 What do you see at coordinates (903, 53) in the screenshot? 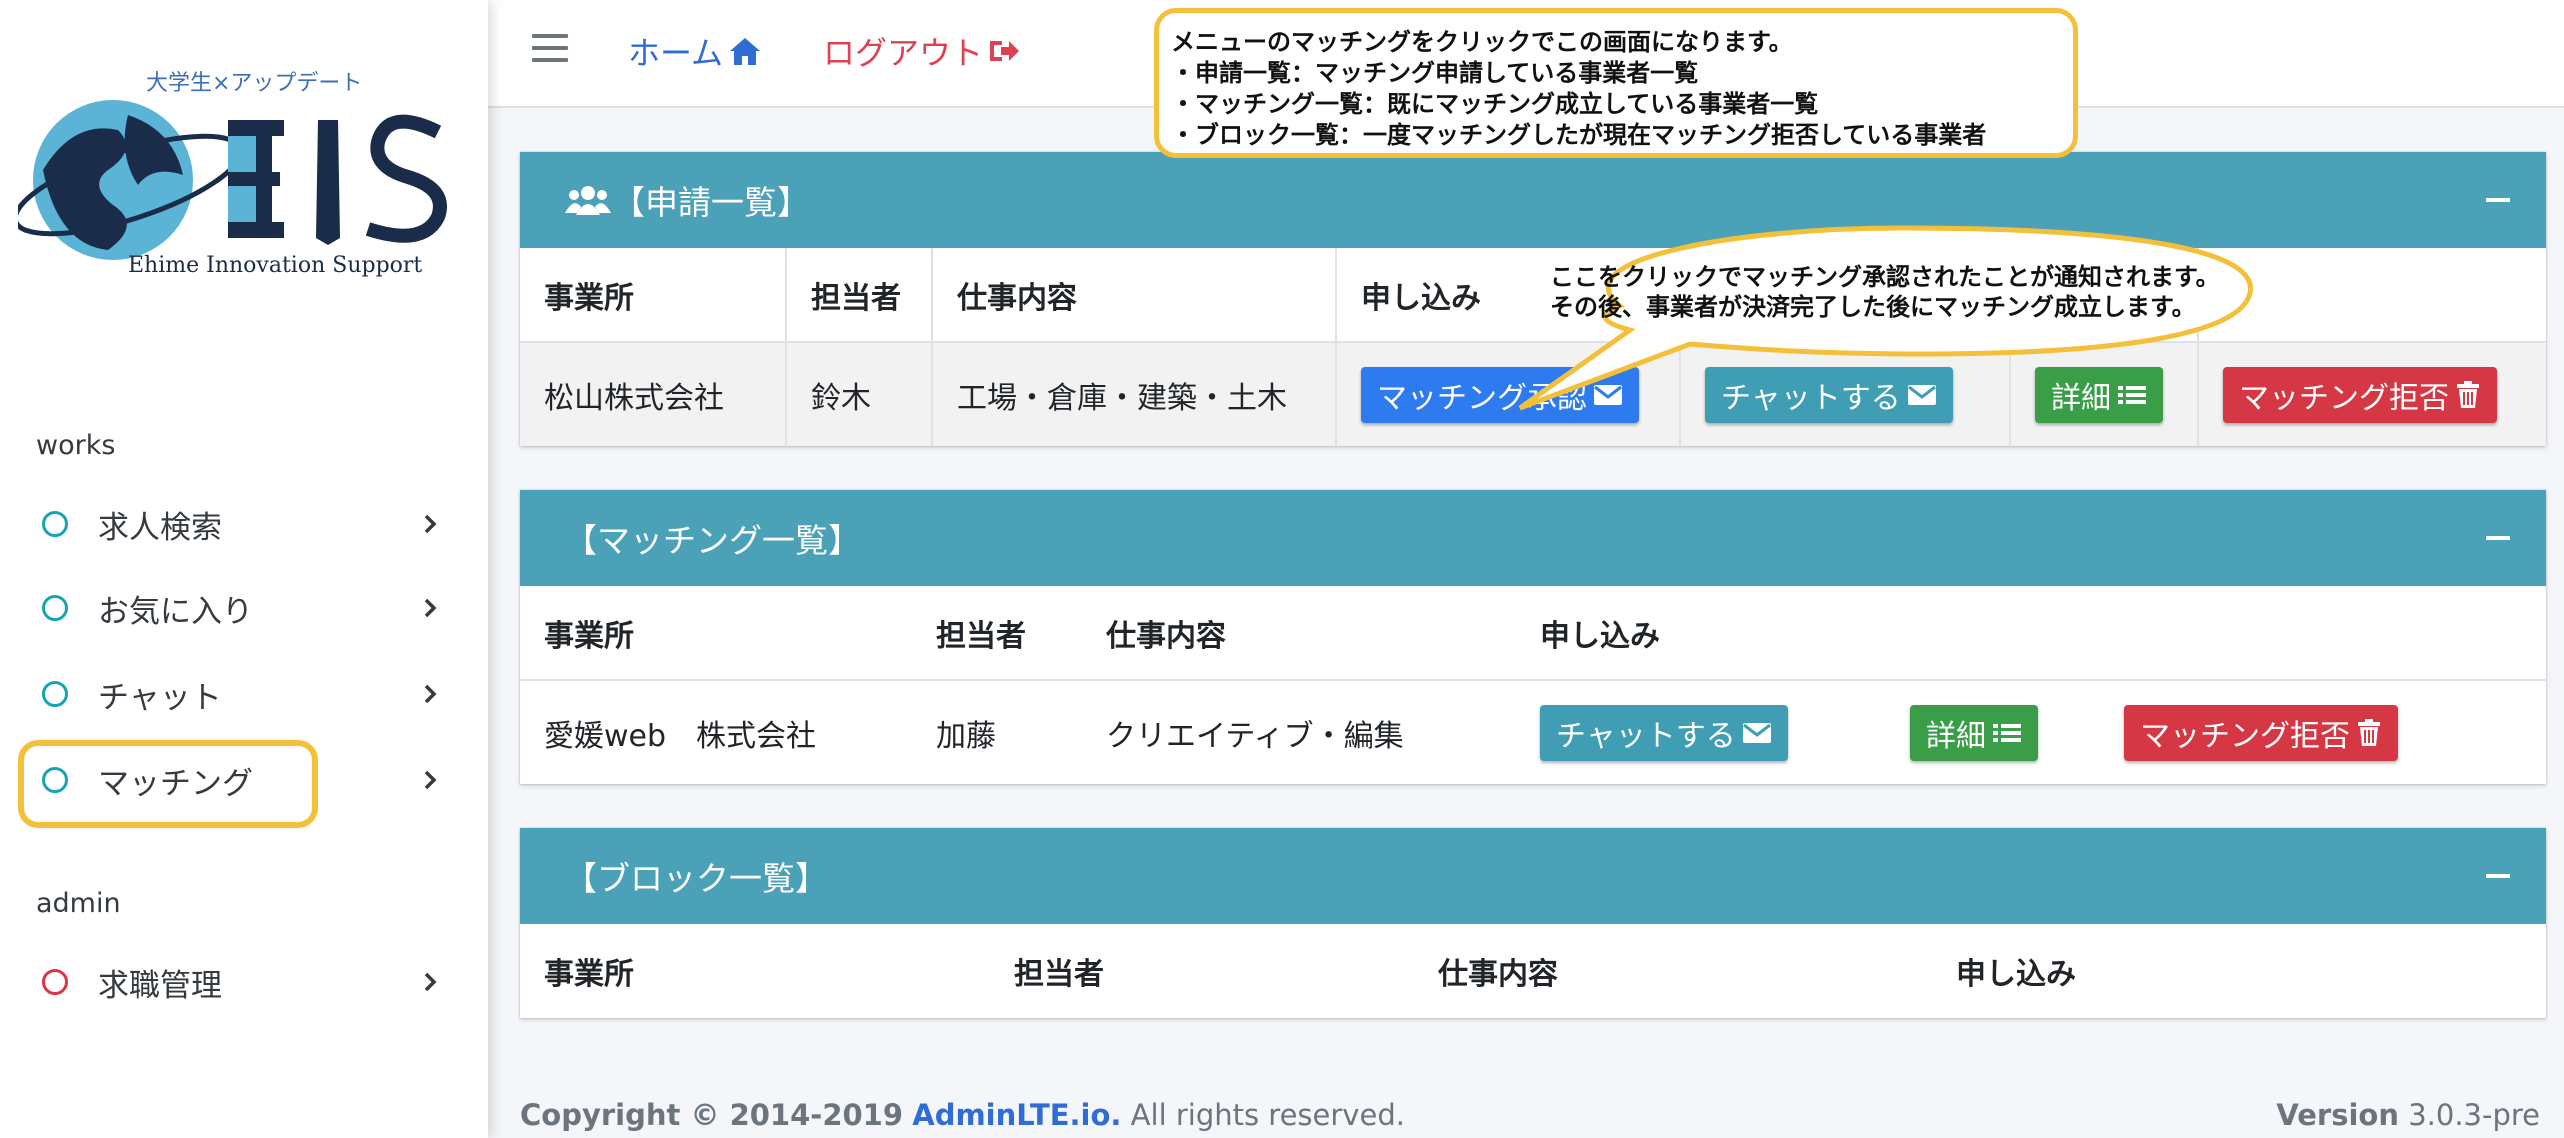
I see `logout-link-label: ログアウト` at bounding box center [903, 53].